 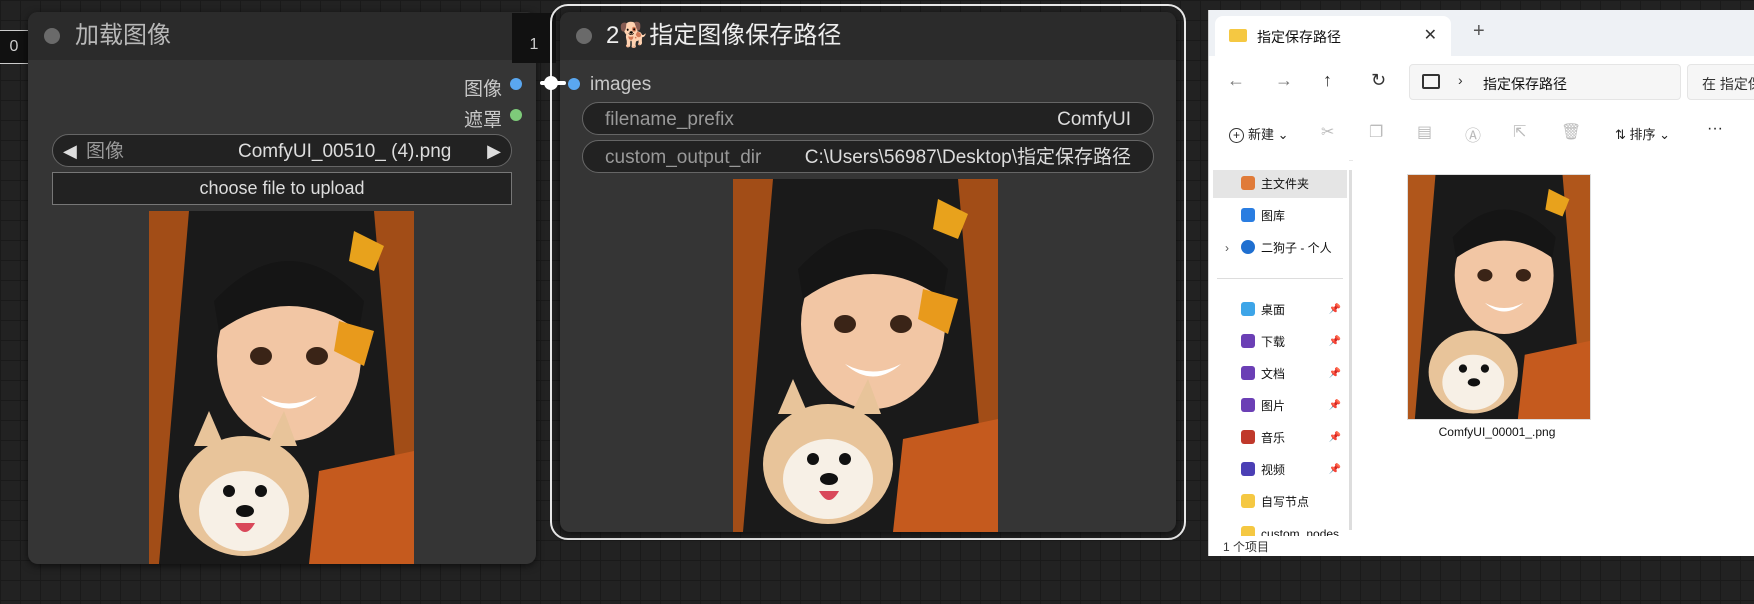 What do you see at coordinates (1248, 215) in the screenshot?
I see `gallery-icon` at bounding box center [1248, 215].